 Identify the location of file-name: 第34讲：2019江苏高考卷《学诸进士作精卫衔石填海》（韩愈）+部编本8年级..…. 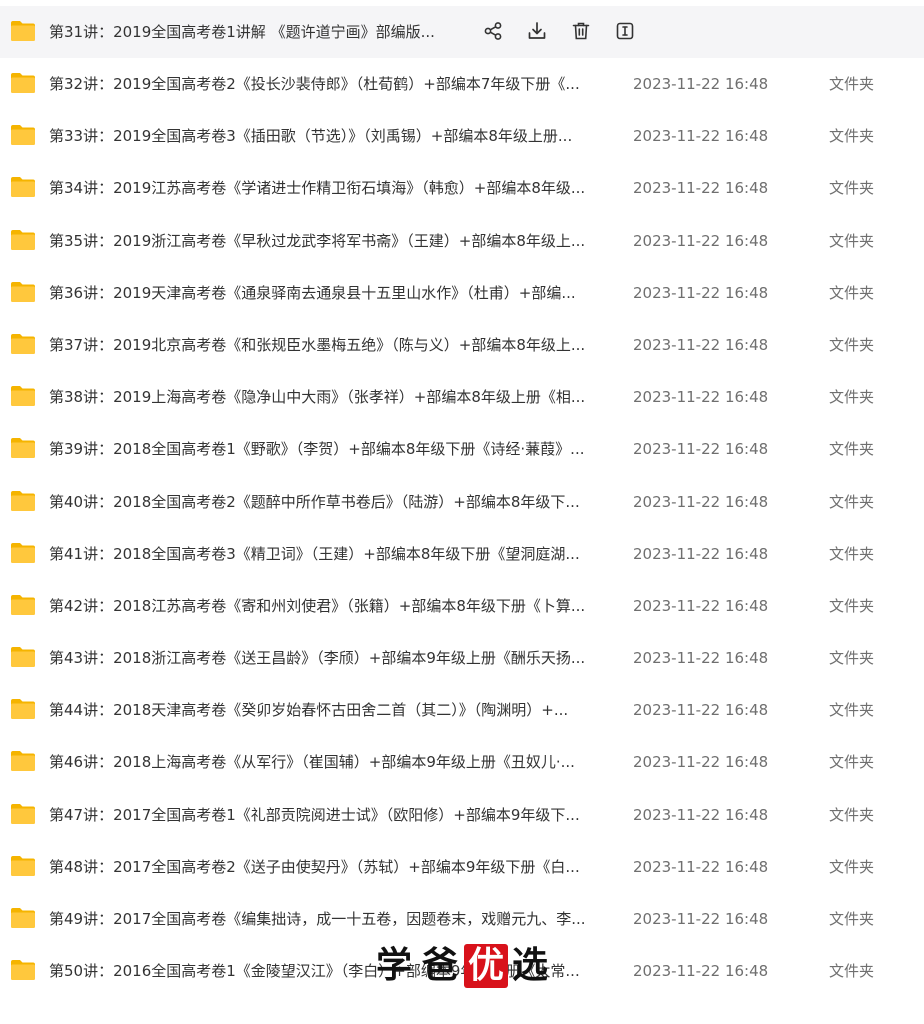
(329, 188).